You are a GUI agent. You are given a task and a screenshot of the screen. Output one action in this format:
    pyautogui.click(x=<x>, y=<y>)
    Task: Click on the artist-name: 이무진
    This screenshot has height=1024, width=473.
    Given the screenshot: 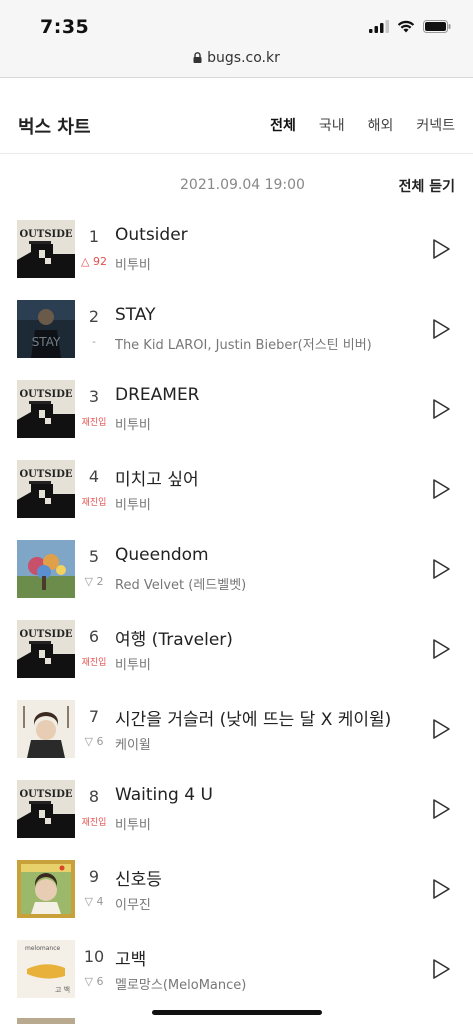 What is the action you would take?
    pyautogui.click(x=133, y=903)
    